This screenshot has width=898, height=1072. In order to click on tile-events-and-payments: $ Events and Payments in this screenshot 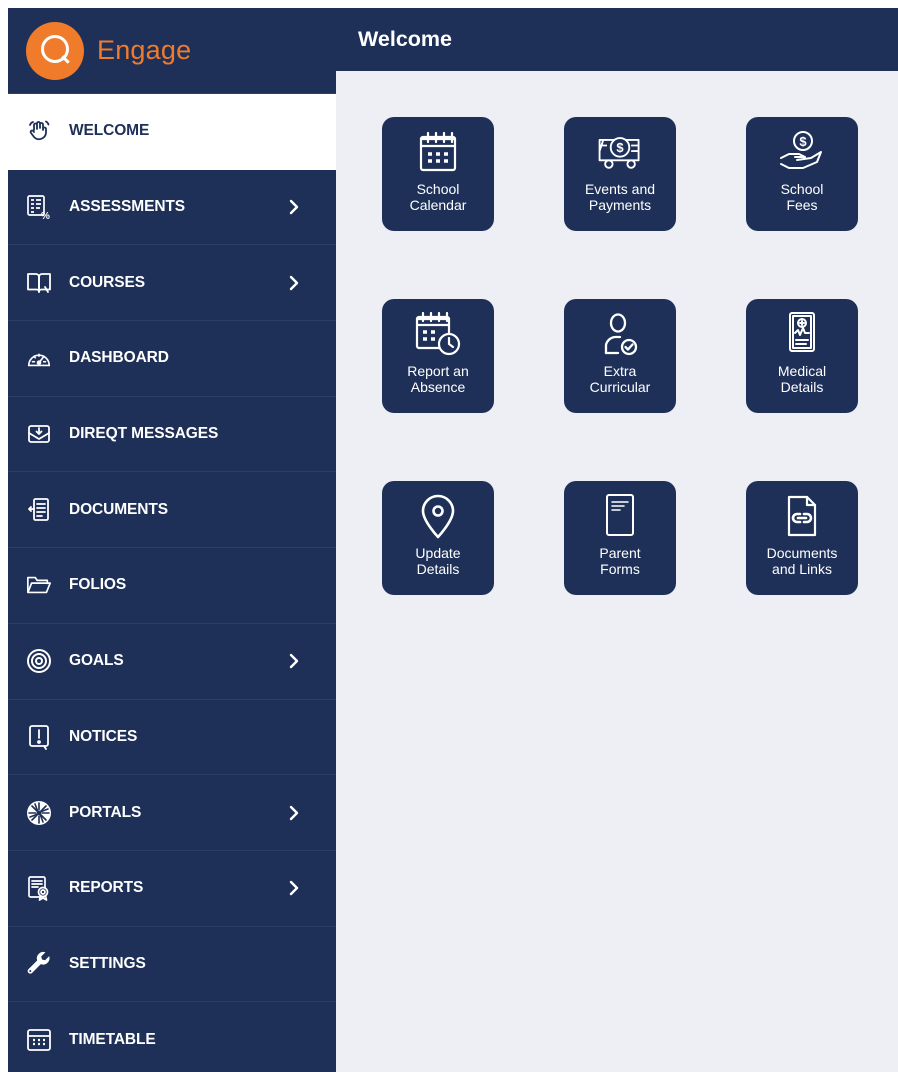, I will do `click(620, 174)`.